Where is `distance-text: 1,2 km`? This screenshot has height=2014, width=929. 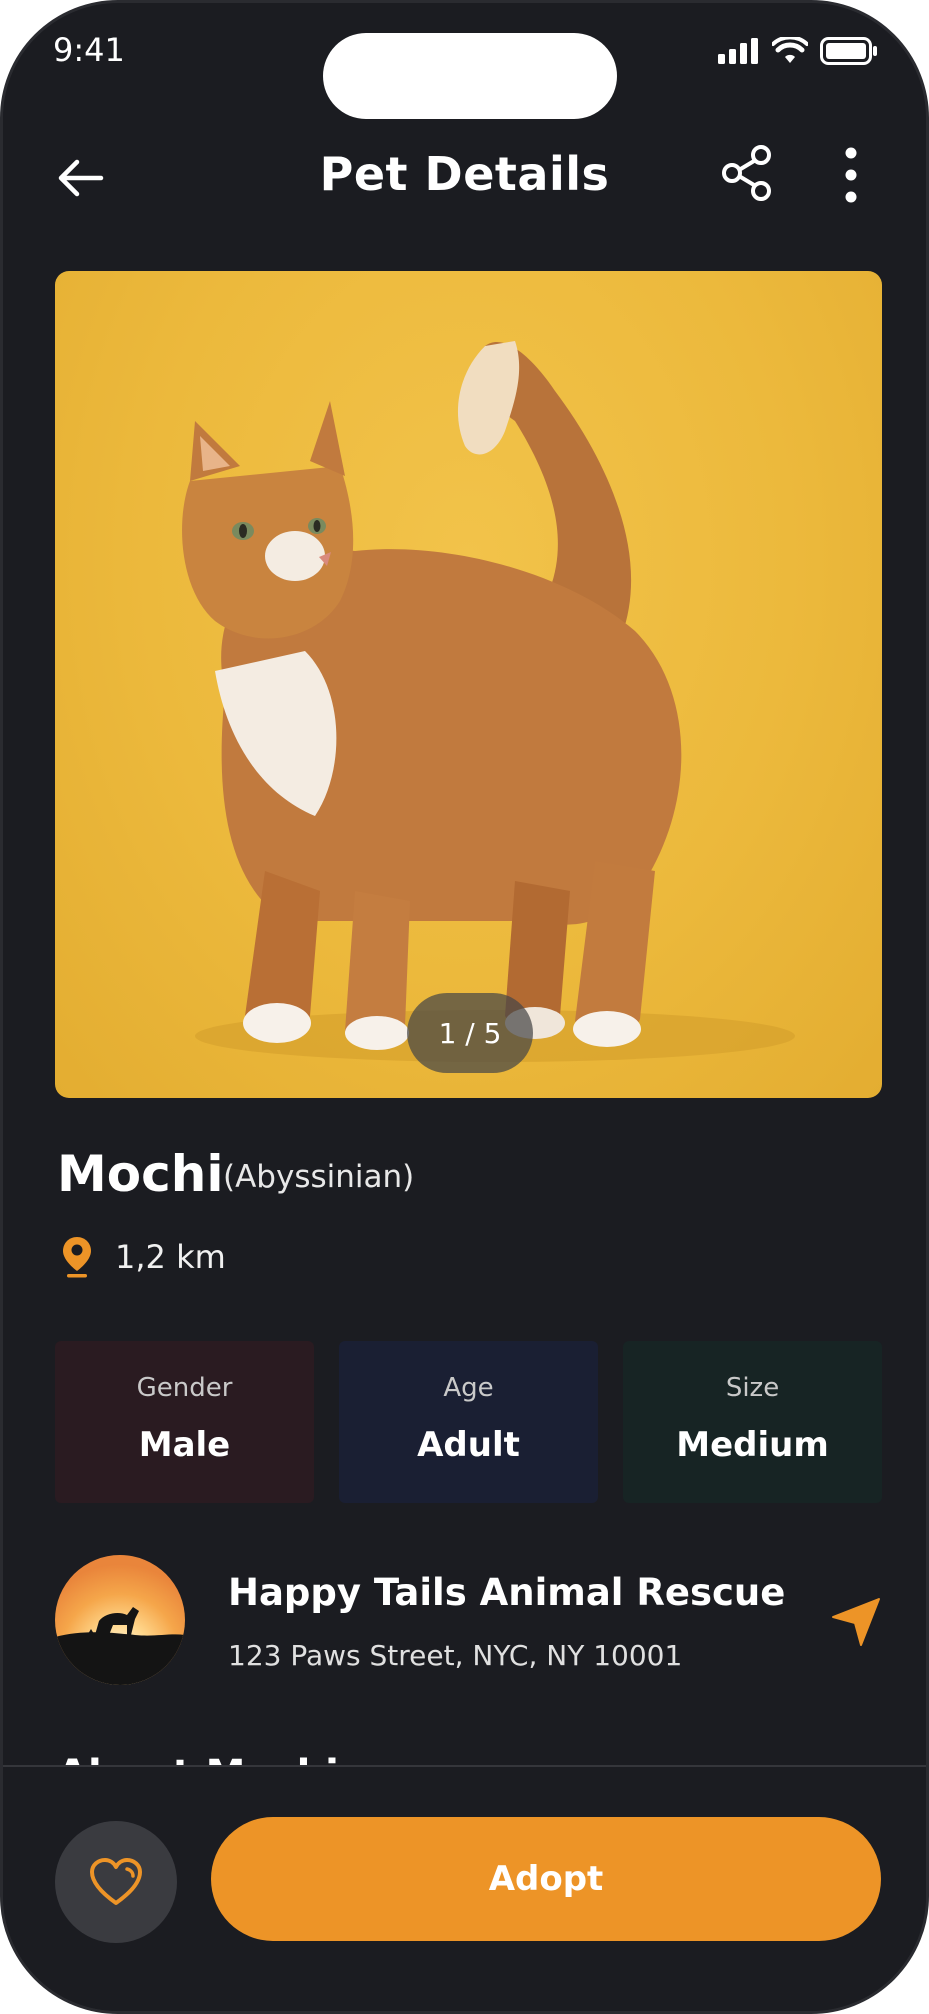
distance-text: 1,2 km is located at coordinates (170, 1257).